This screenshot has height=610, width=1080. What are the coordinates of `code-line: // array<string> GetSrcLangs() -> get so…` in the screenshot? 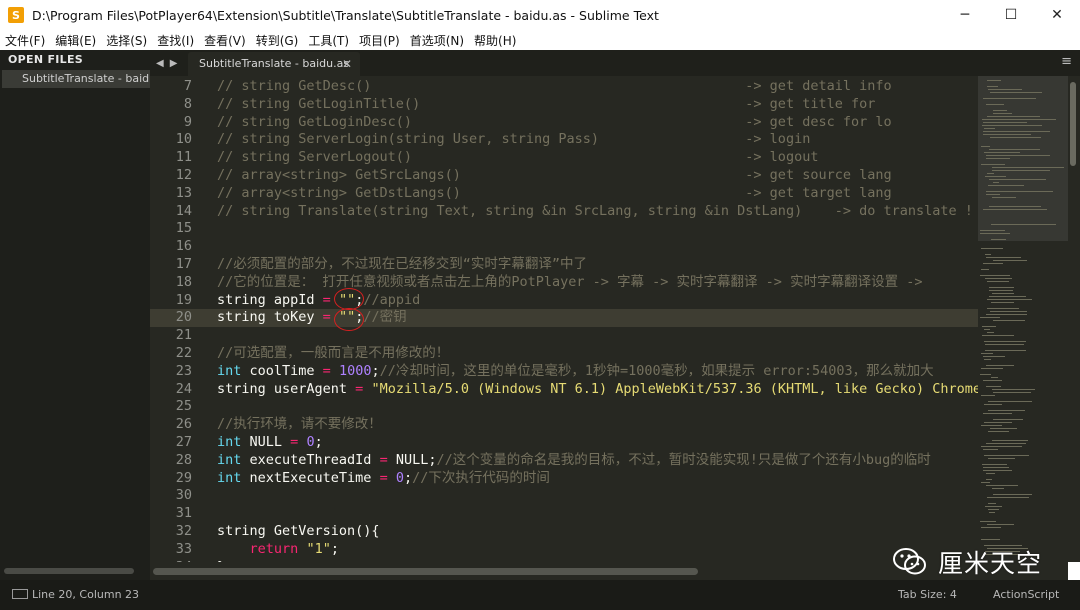 It's located at (554, 176).